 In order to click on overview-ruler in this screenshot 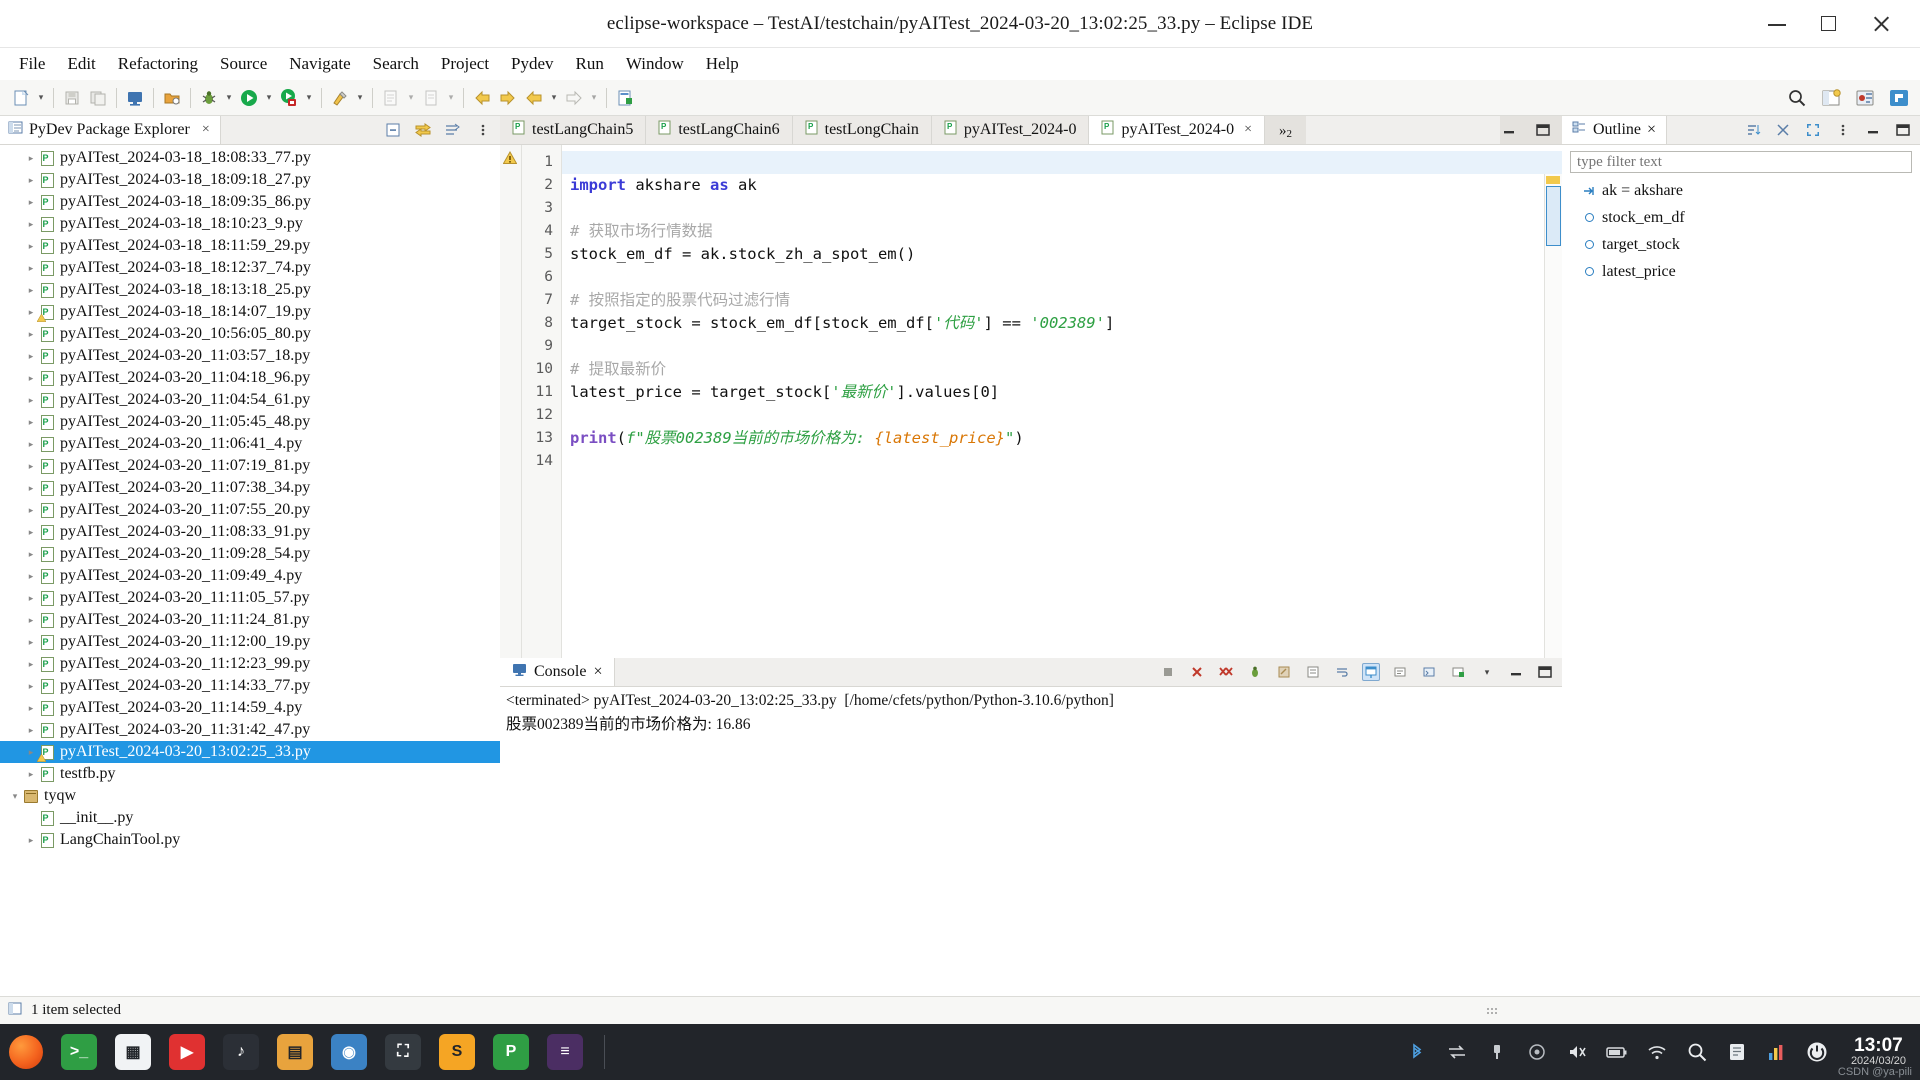, I will do `click(1553, 430)`.